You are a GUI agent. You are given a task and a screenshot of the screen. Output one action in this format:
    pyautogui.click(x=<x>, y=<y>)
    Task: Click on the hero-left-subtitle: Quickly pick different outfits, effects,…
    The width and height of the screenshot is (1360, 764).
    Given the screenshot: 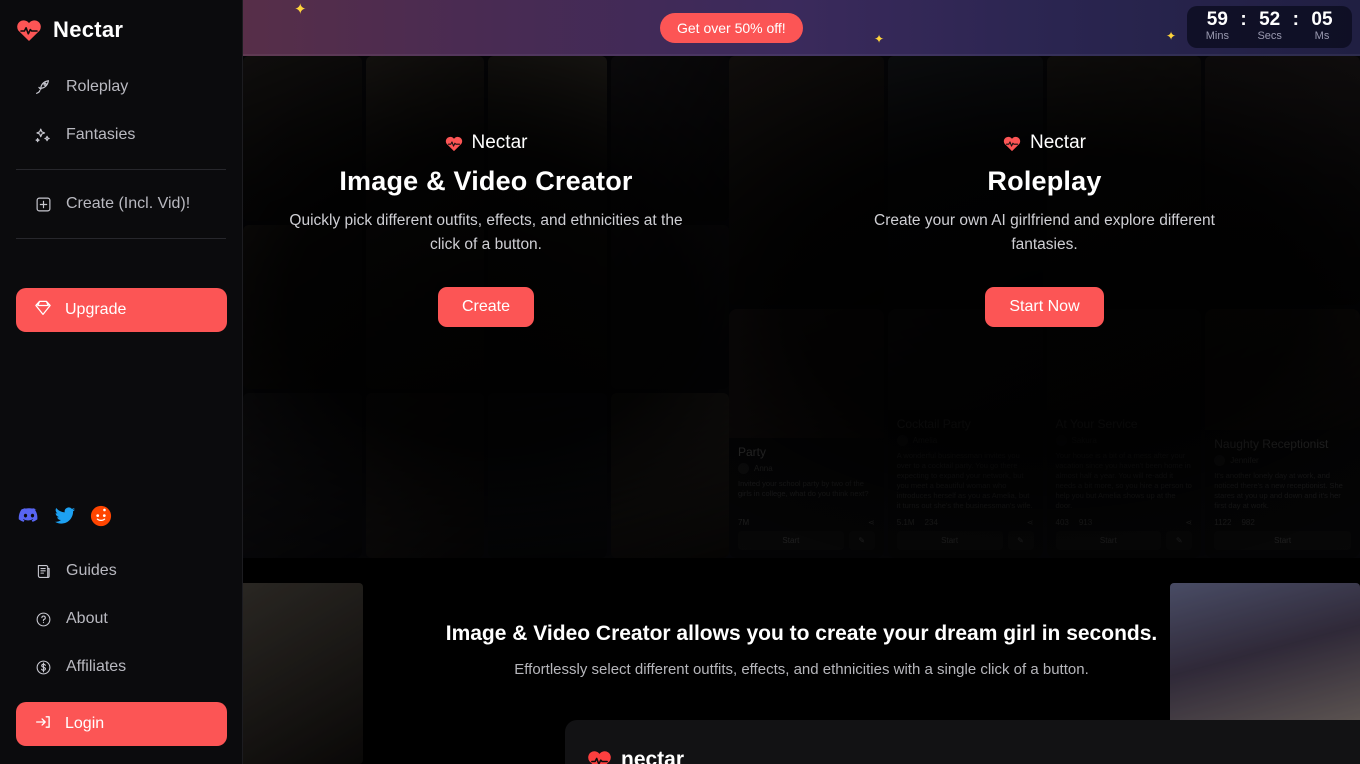 What is the action you would take?
    pyautogui.click(x=486, y=232)
    